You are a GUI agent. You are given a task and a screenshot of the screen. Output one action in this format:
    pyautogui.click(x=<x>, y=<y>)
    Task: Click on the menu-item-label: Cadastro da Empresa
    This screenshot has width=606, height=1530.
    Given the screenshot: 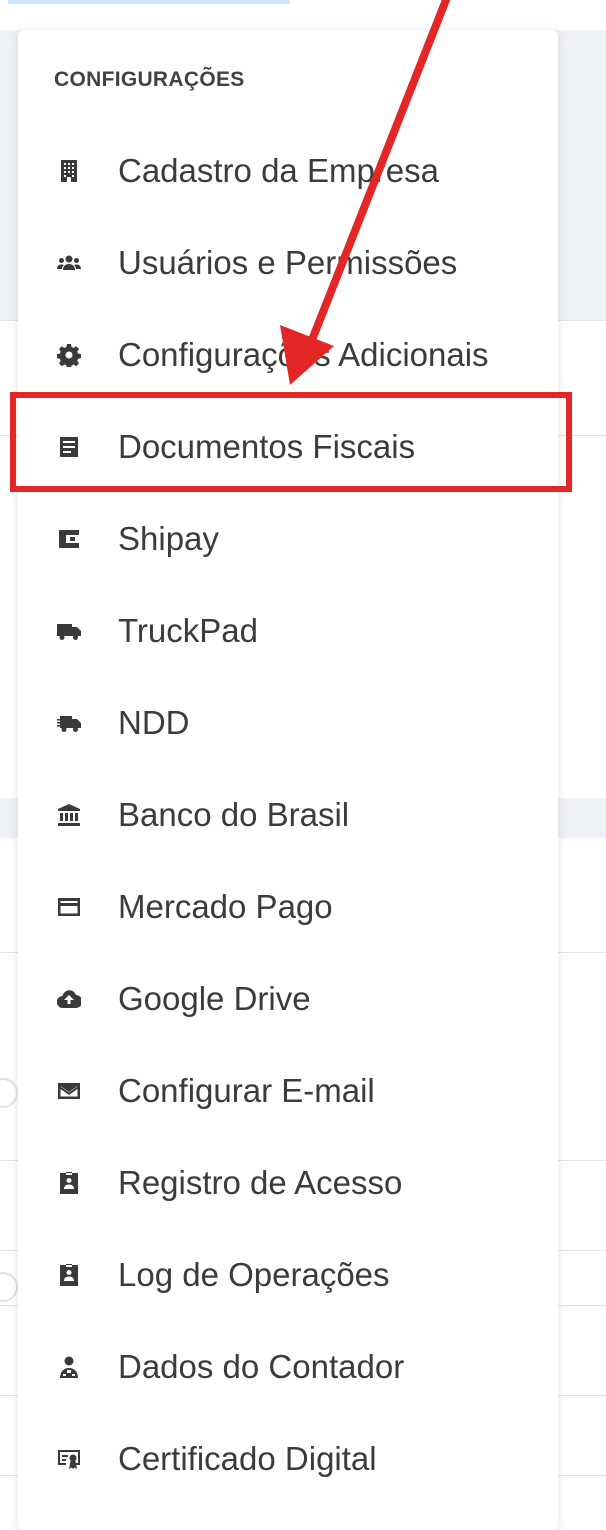 What is the action you would take?
    pyautogui.click(x=278, y=170)
    